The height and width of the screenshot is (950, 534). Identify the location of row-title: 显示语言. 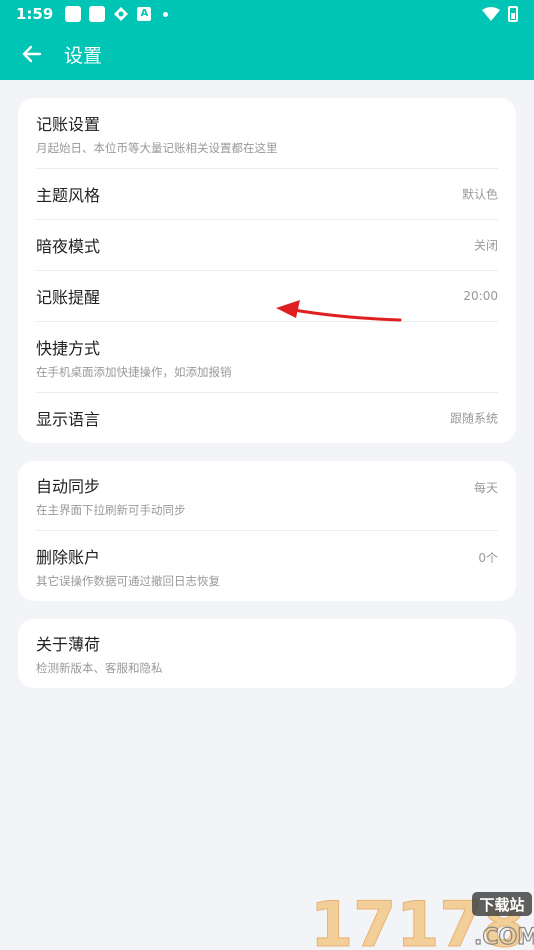
(68, 419).